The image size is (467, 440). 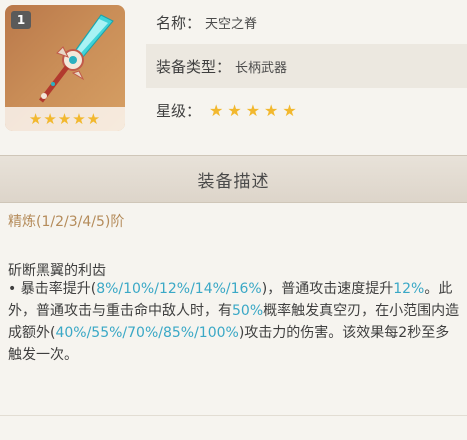 I want to click on highlight-damage: 40%/55%/70%/85%/100%, so click(x=147, y=333).